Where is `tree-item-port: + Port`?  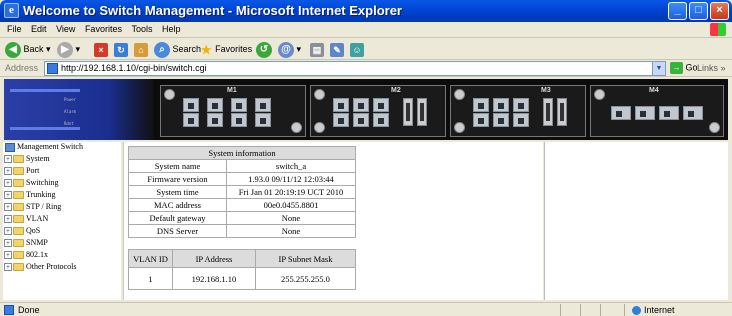
tree-item-port: + Port is located at coordinates (21, 171).